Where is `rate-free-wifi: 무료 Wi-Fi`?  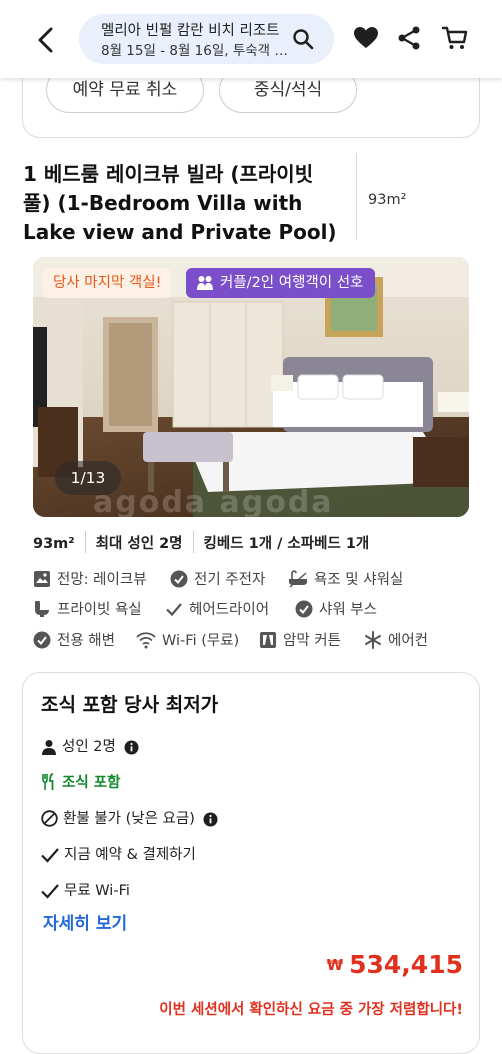
rate-free-wifi: 무료 Wi-Fi is located at coordinates (85, 889).